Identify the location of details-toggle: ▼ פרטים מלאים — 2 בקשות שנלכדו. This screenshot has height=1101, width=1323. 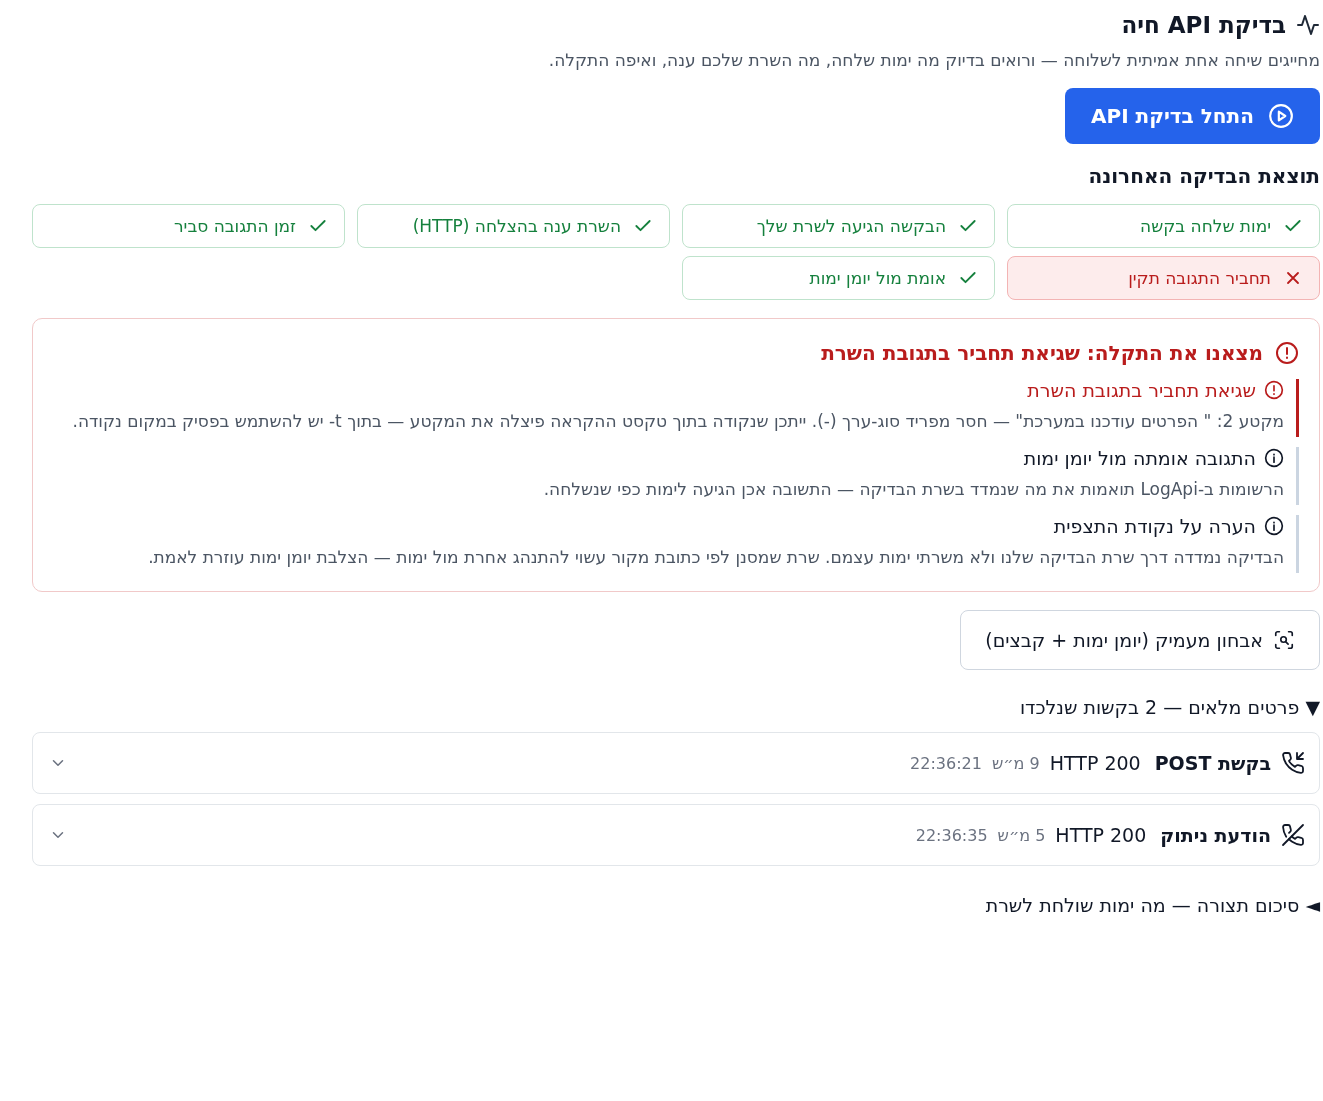
(676, 707).